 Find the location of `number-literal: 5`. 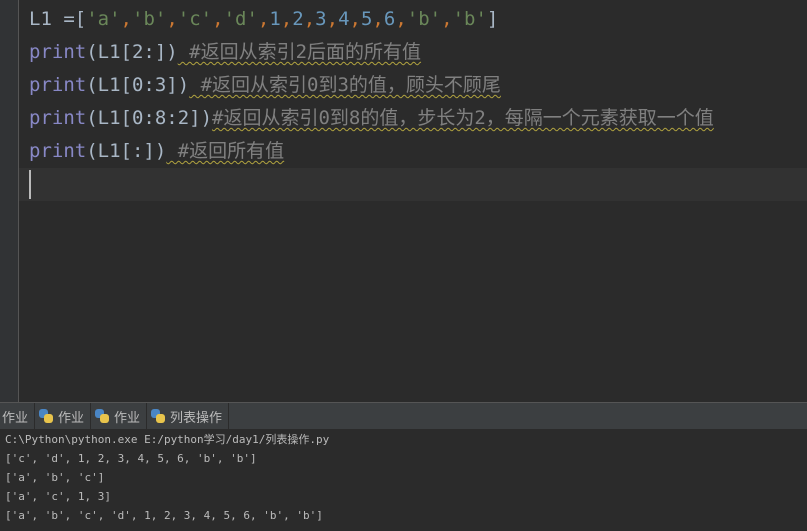

number-literal: 5 is located at coordinates (366, 19).